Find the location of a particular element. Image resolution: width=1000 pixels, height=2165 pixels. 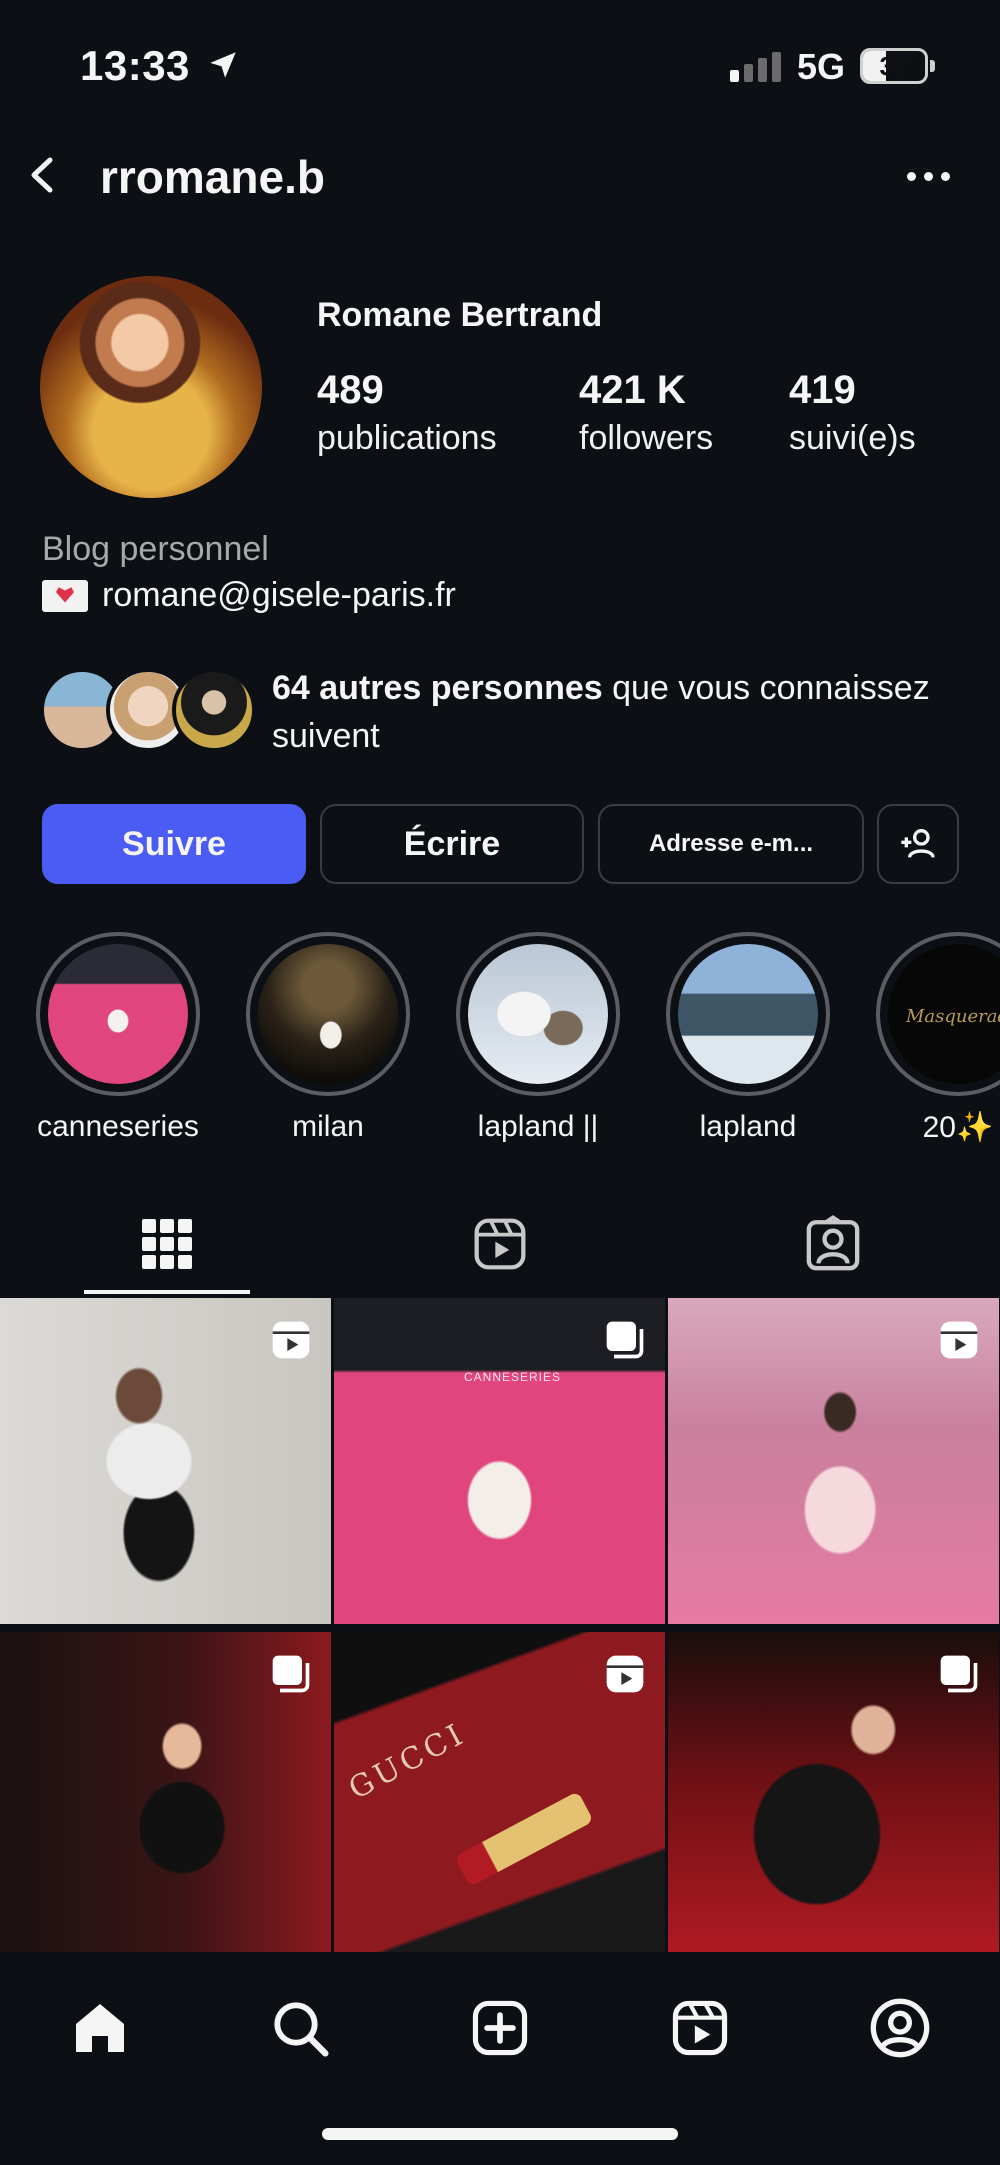

username-title: rromane.b is located at coordinates (212, 177).